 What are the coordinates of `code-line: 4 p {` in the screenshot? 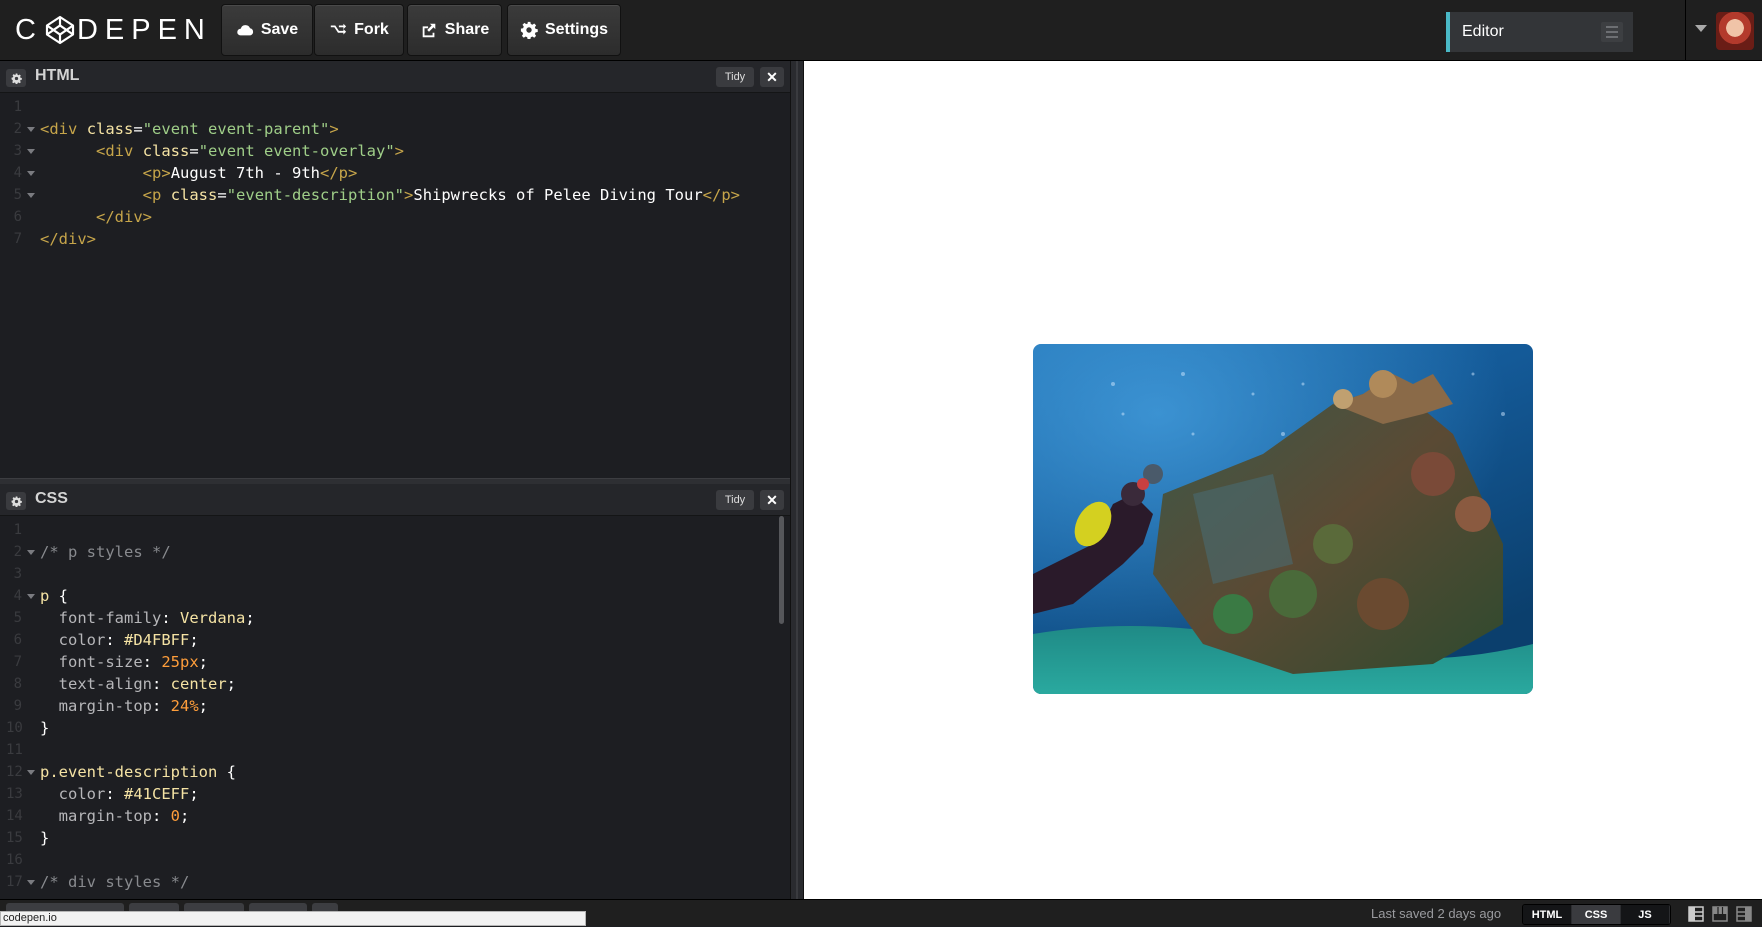 It's located at (395, 596).